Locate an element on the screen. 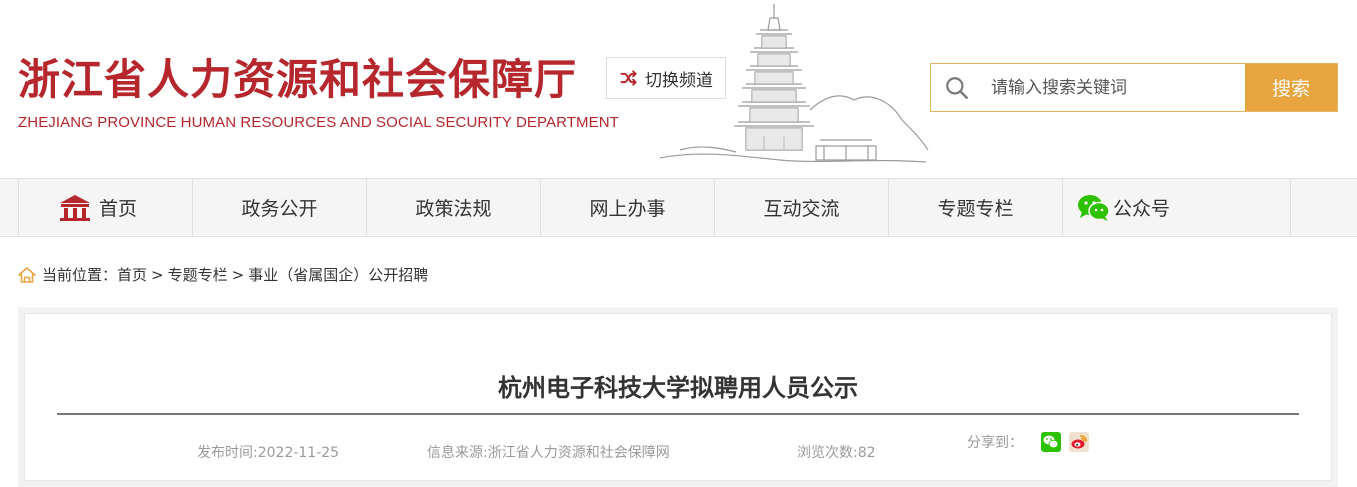 This screenshot has height=487, width=1357. nav-label-government-affairs: 政务公开 is located at coordinates (279, 209).